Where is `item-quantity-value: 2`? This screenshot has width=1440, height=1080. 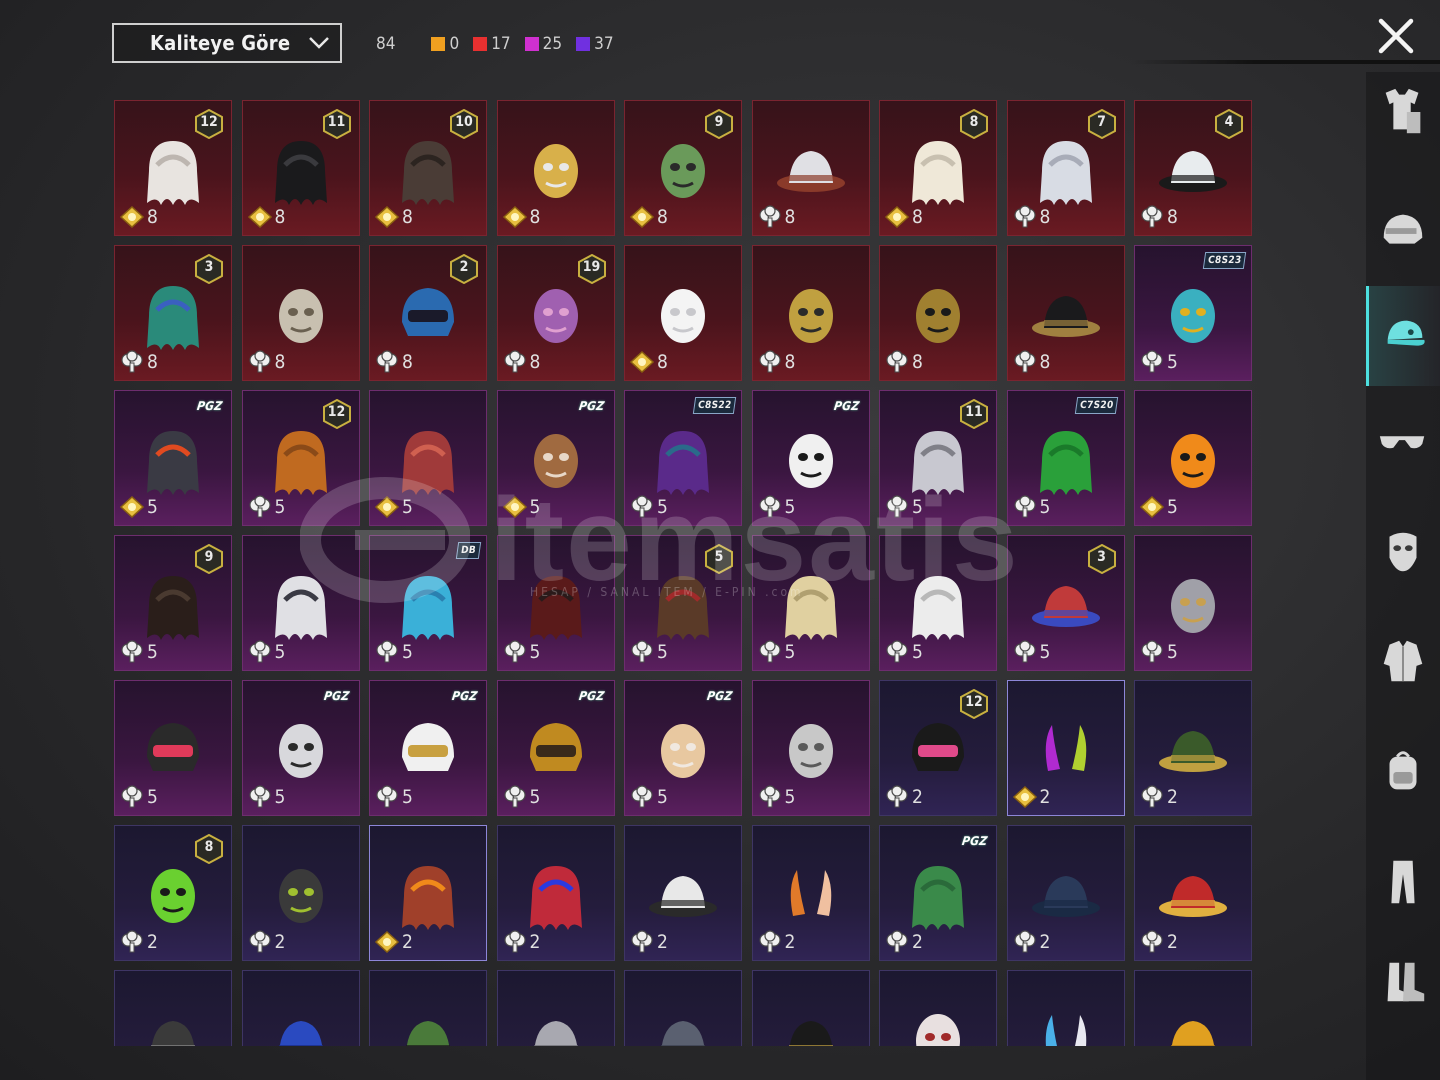 item-quantity-value: 2 is located at coordinates (1045, 796).